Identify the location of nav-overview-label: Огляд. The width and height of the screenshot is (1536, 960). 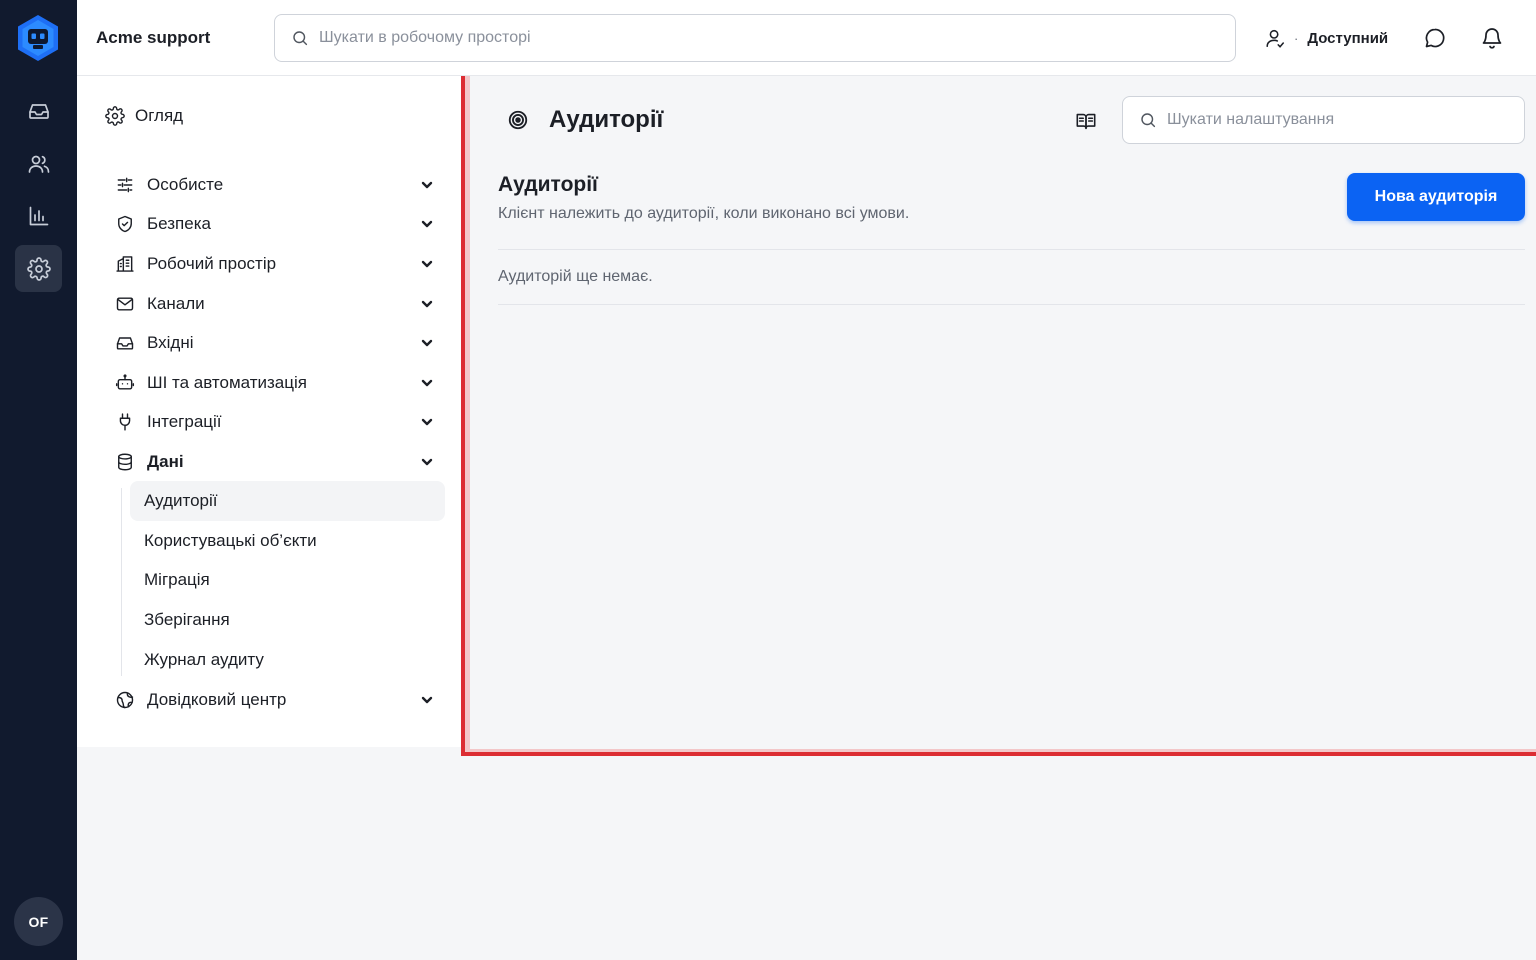
(159, 115).